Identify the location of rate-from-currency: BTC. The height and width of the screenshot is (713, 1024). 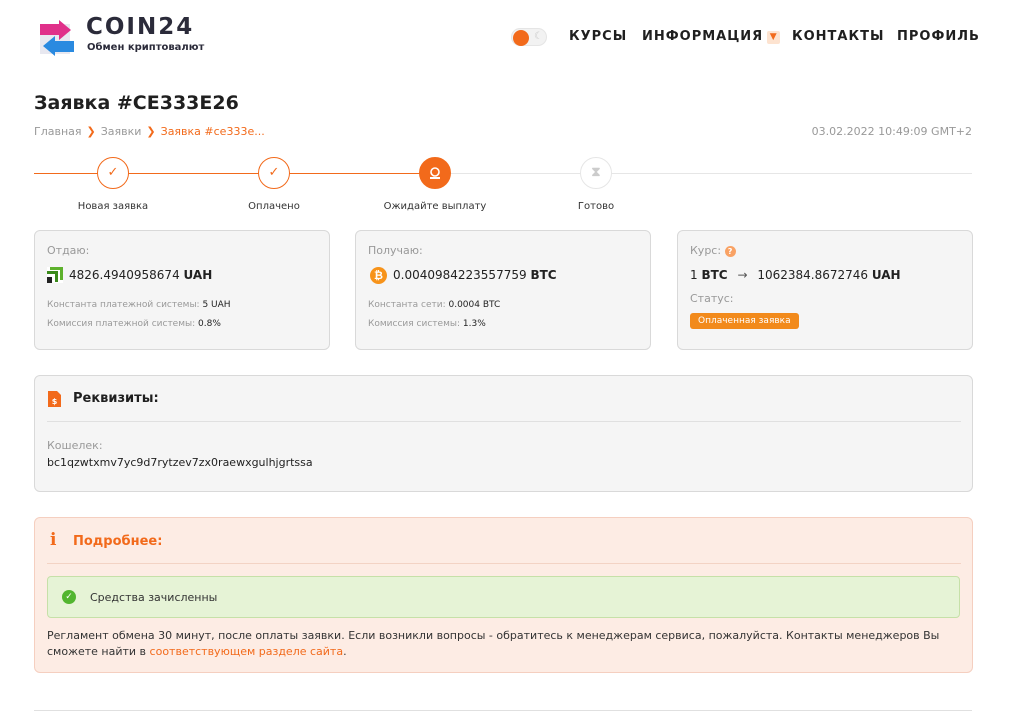
(714, 275).